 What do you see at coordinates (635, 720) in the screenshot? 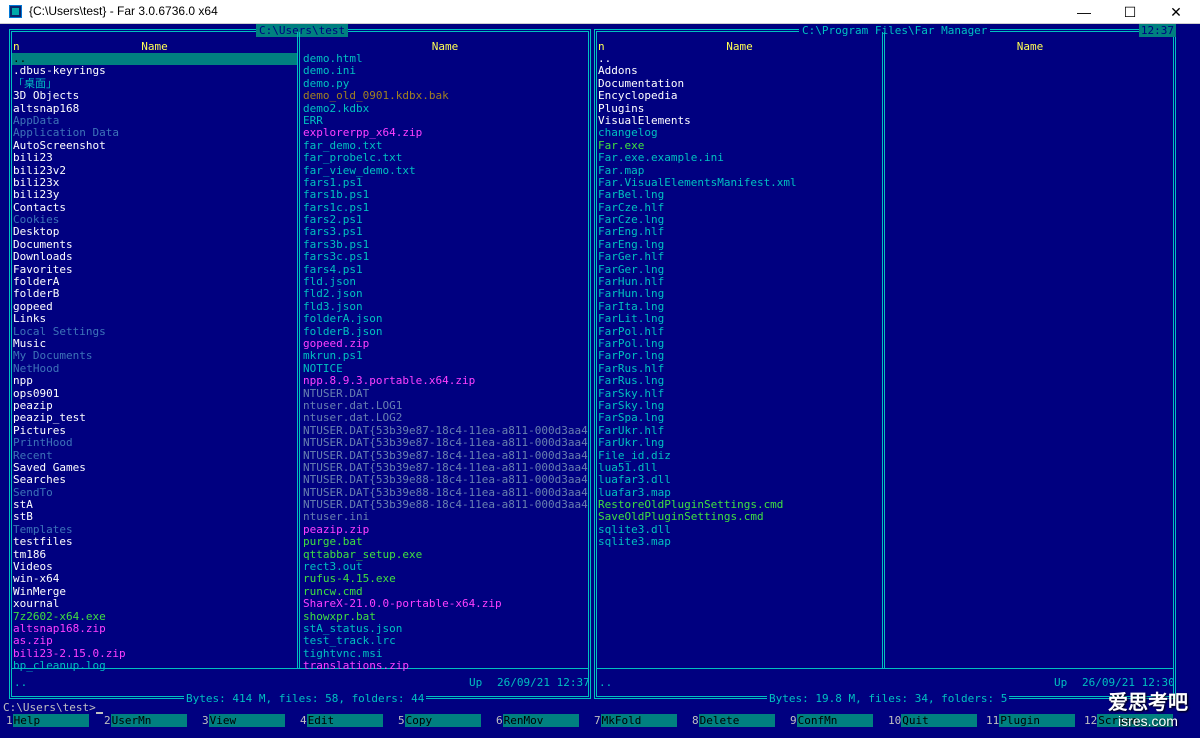
I see `fkey-7: 7MkFold` at bounding box center [635, 720].